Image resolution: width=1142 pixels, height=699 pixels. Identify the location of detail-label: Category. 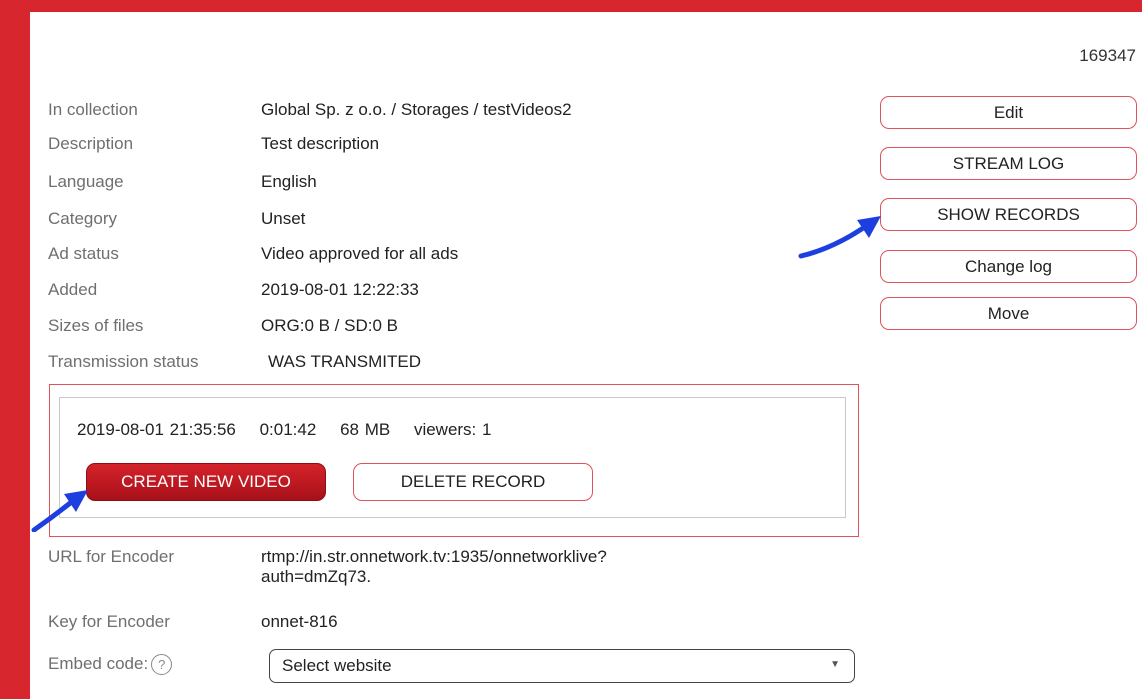
(82, 218).